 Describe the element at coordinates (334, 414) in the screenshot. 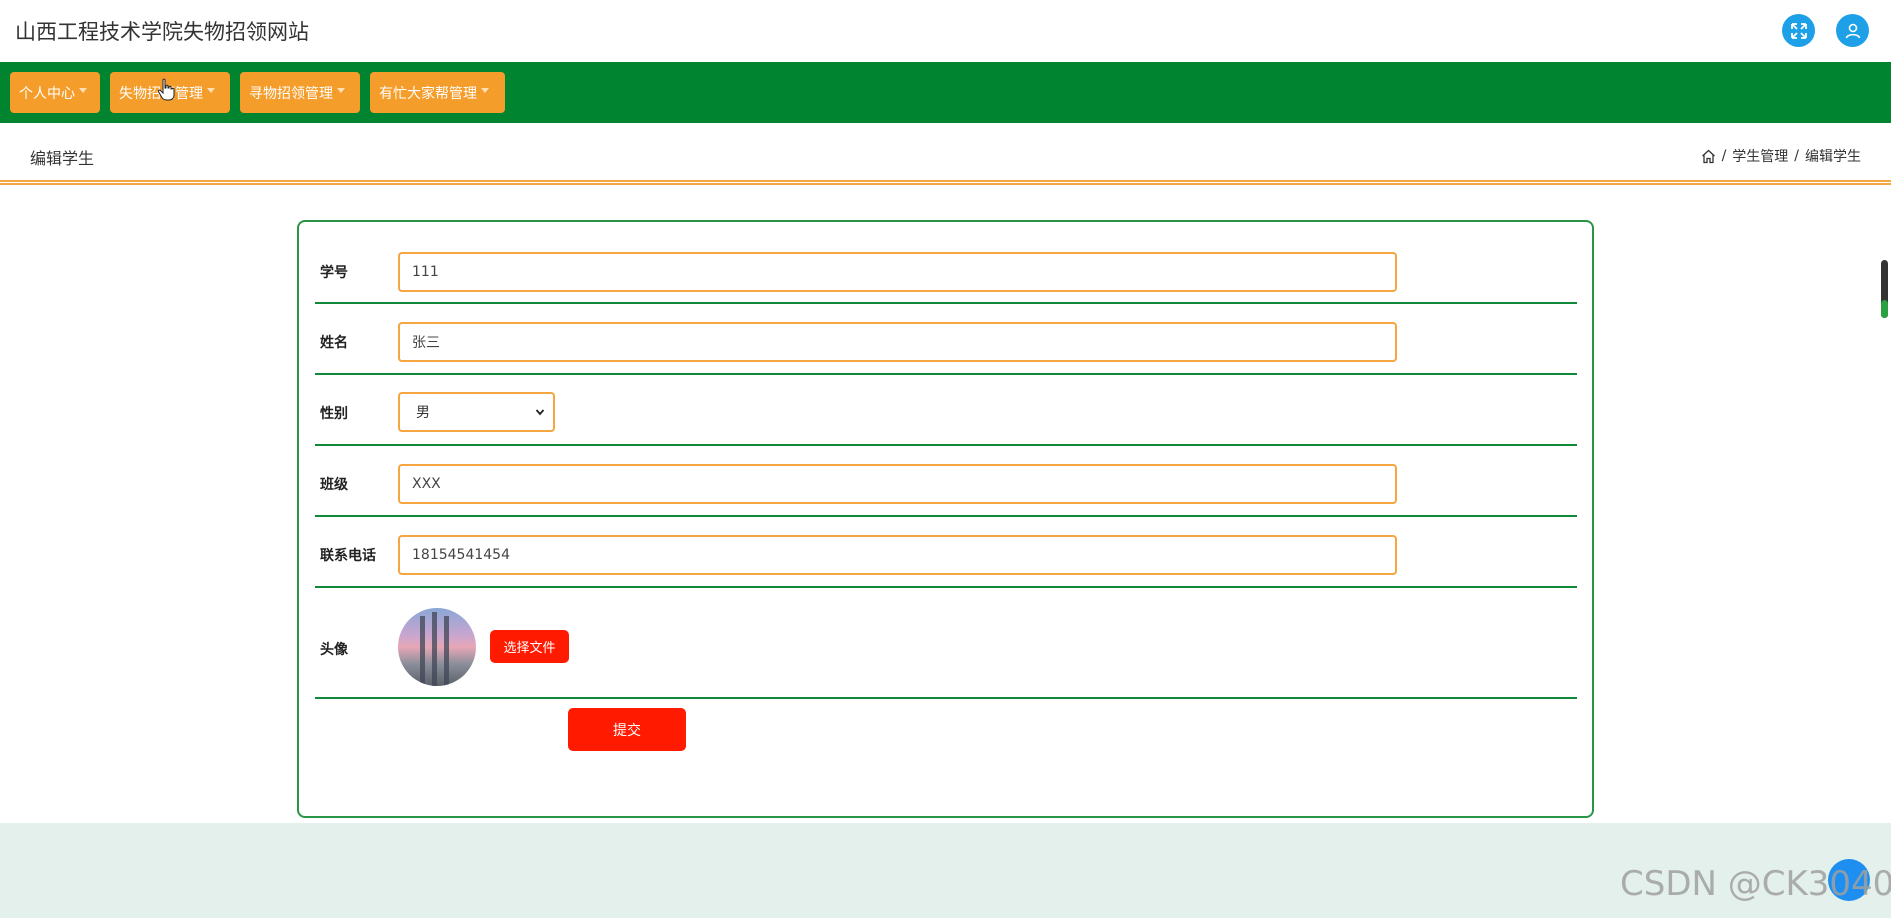

I see `gender-label: 性别` at that location.